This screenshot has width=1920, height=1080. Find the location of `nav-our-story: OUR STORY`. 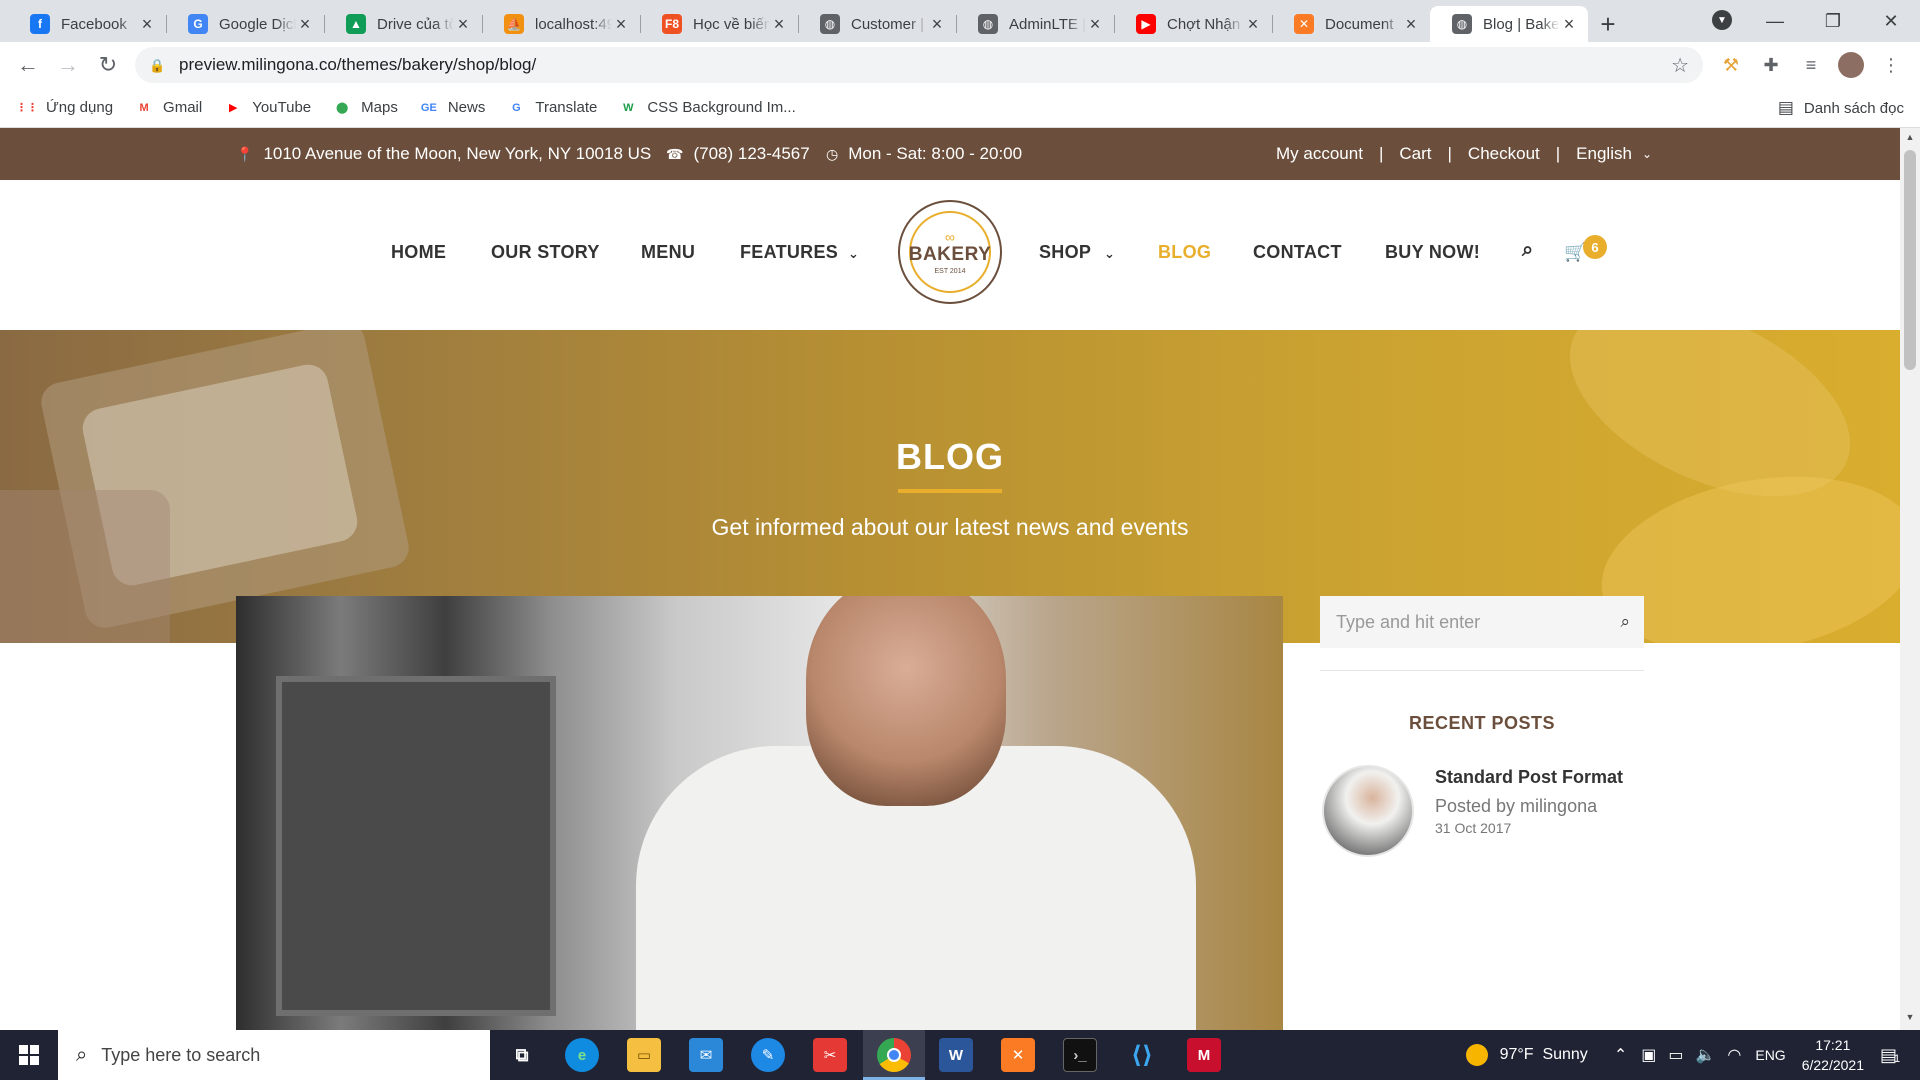

nav-our-story: OUR STORY is located at coordinates (545, 252).